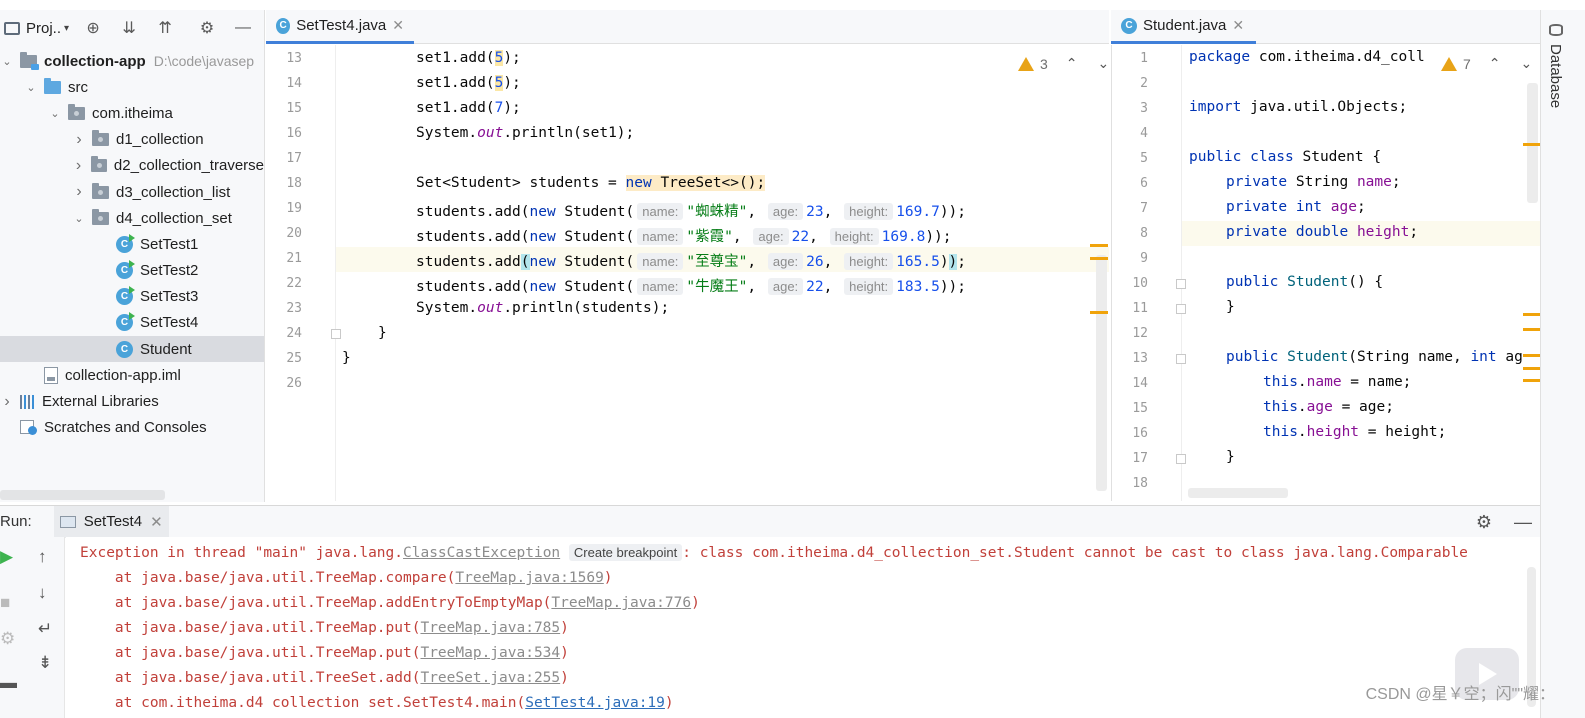 The image size is (1585, 718). I want to click on tree-item-collection-app-iml: collection-app.iml, so click(132, 375).